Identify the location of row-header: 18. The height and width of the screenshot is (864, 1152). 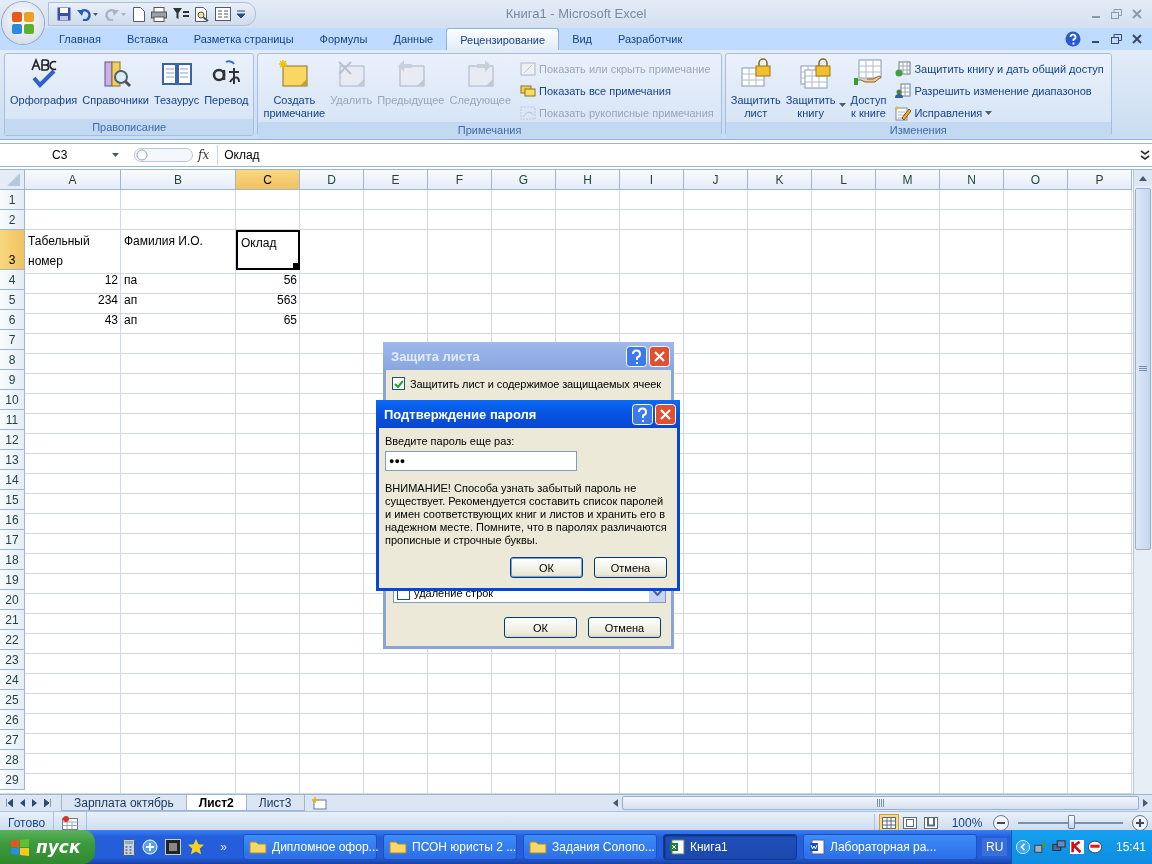
(12, 560).